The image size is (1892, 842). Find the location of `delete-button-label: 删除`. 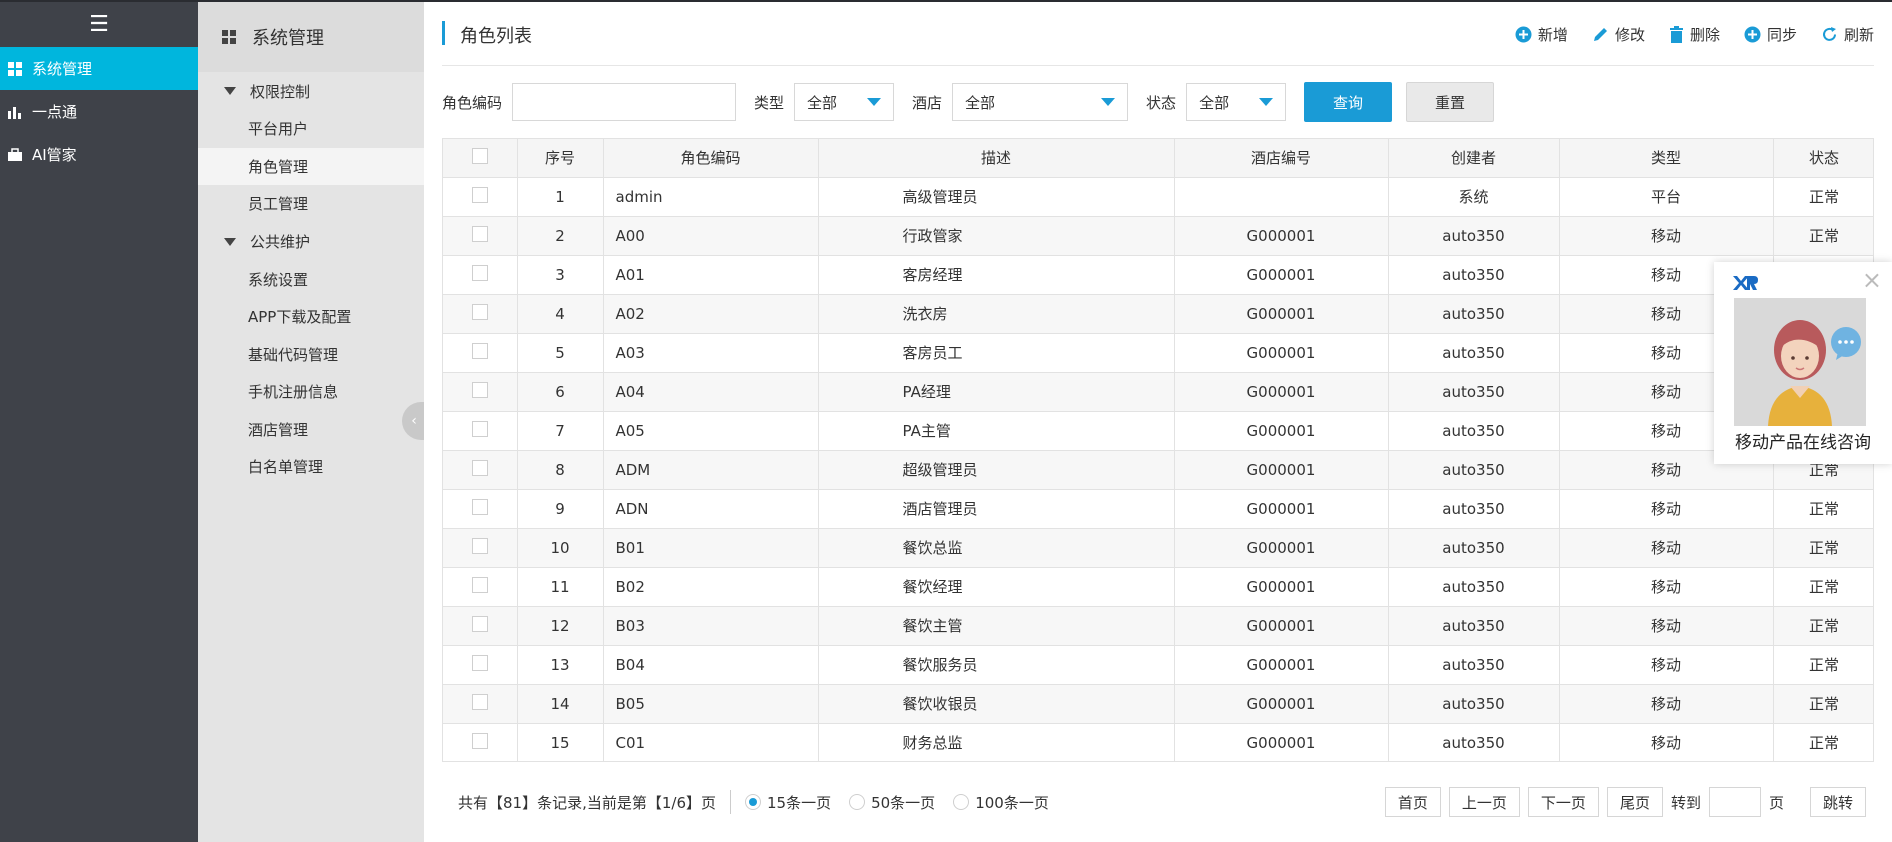

delete-button-label: 删除 is located at coordinates (1704, 35).